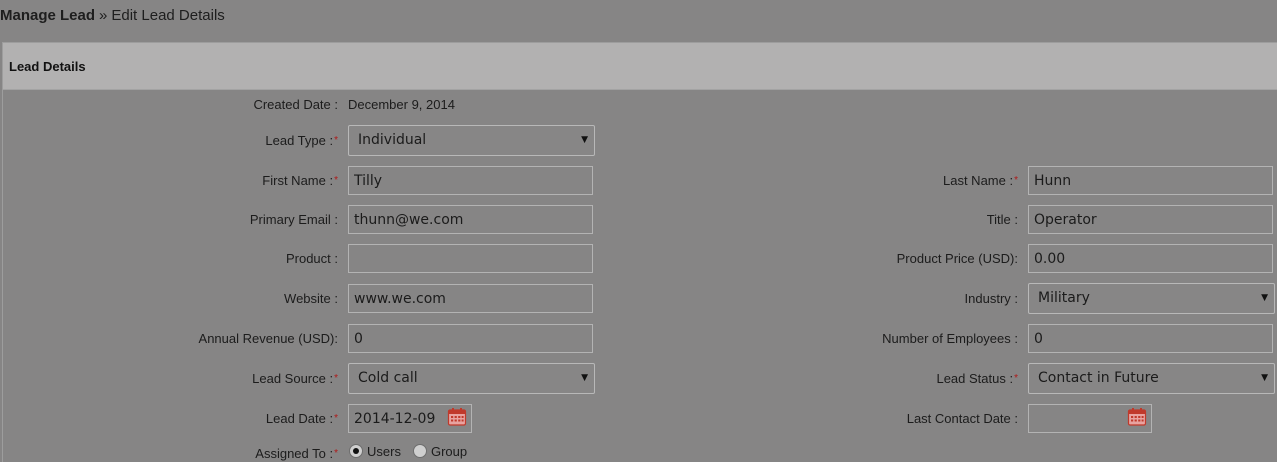 This screenshot has height=462, width=1277. I want to click on assigned-to-radio-group: Users Group, so click(414, 452).